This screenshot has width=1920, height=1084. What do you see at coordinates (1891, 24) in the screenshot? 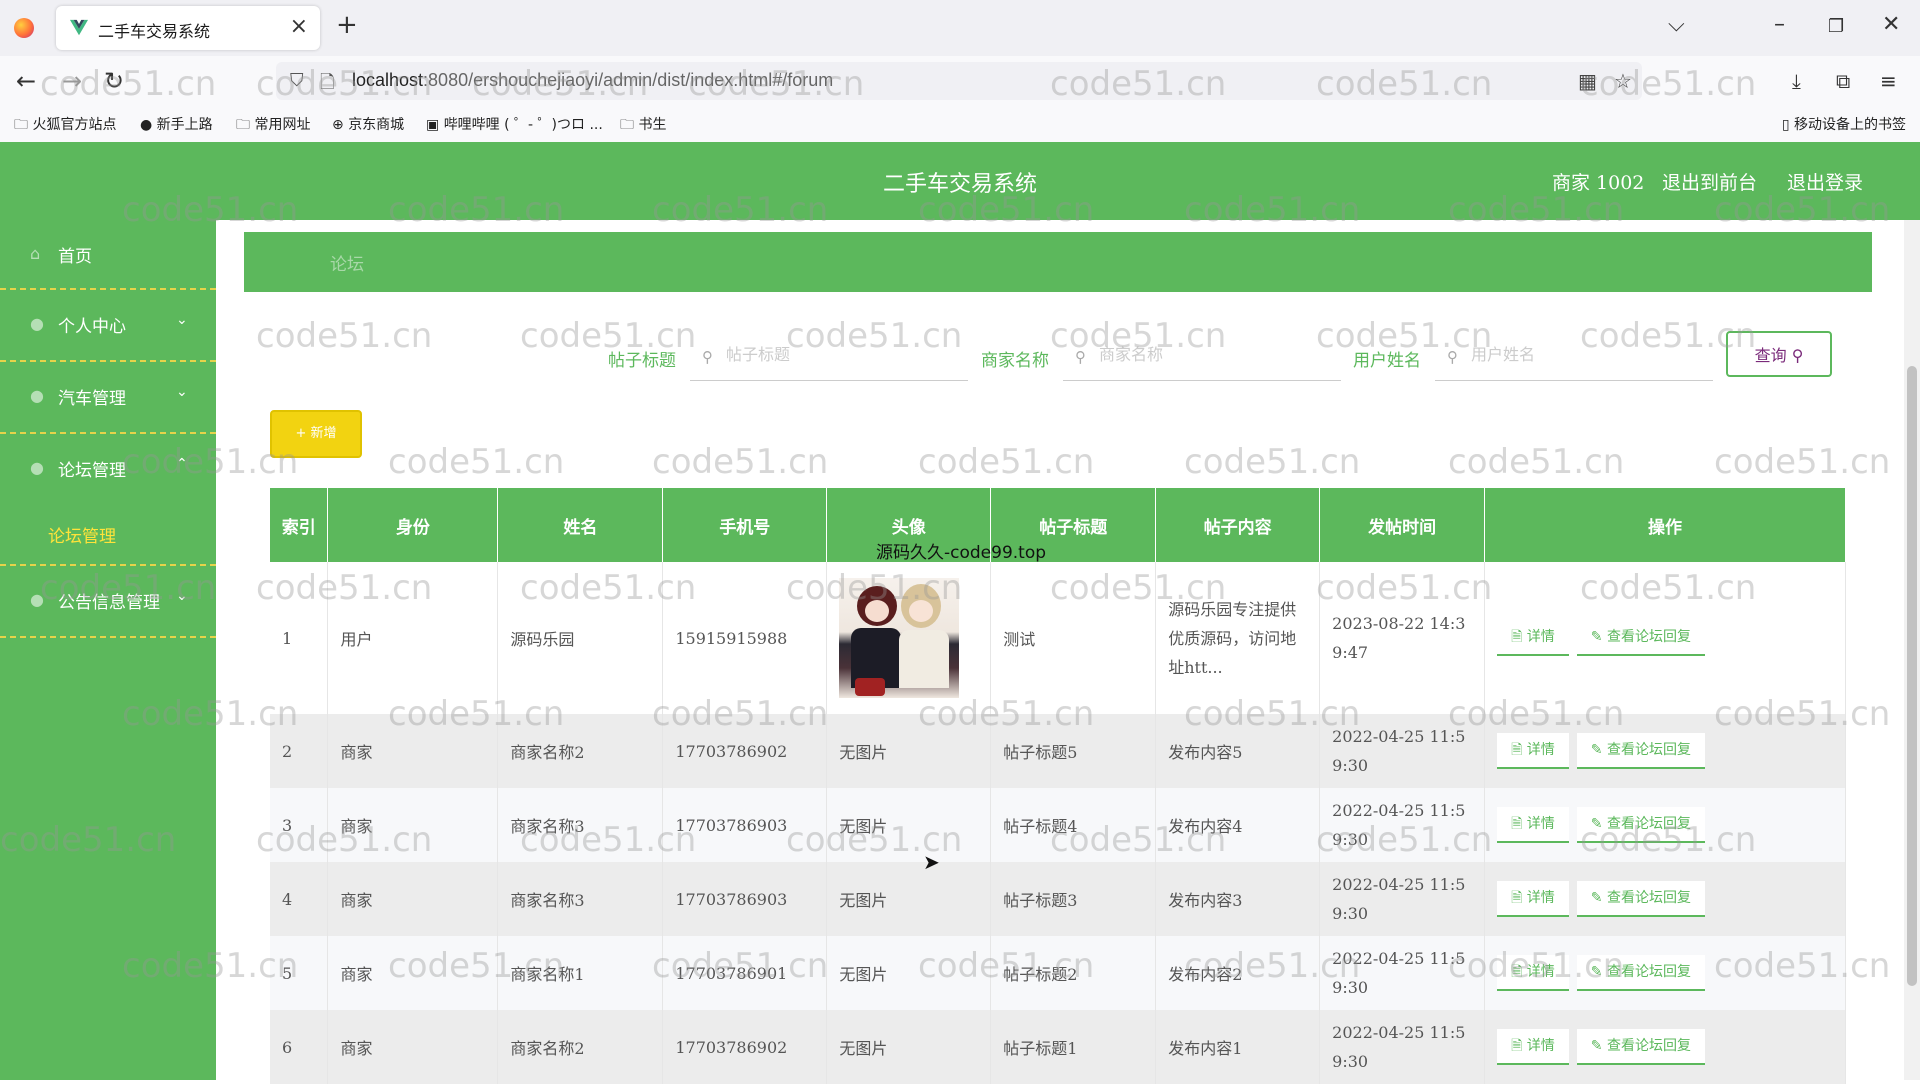
I see `close-window-icon: ✕` at bounding box center [1891, 24].